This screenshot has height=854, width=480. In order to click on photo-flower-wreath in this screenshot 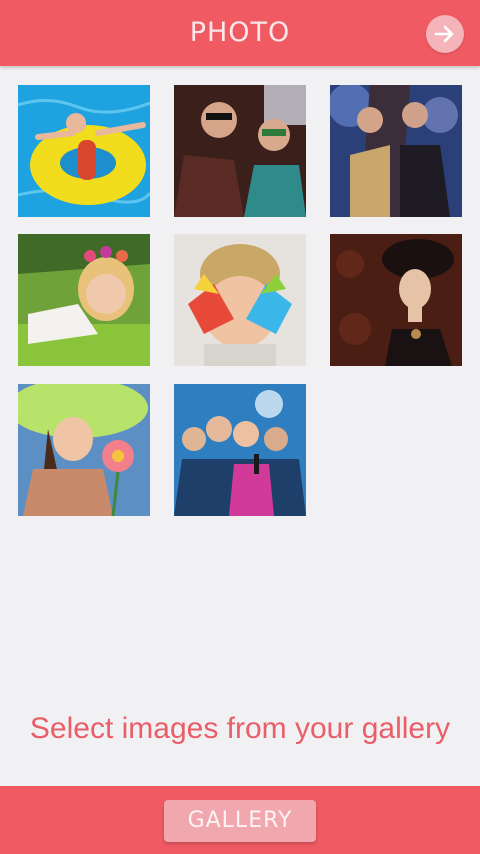, I will do `click(84, 300)`.